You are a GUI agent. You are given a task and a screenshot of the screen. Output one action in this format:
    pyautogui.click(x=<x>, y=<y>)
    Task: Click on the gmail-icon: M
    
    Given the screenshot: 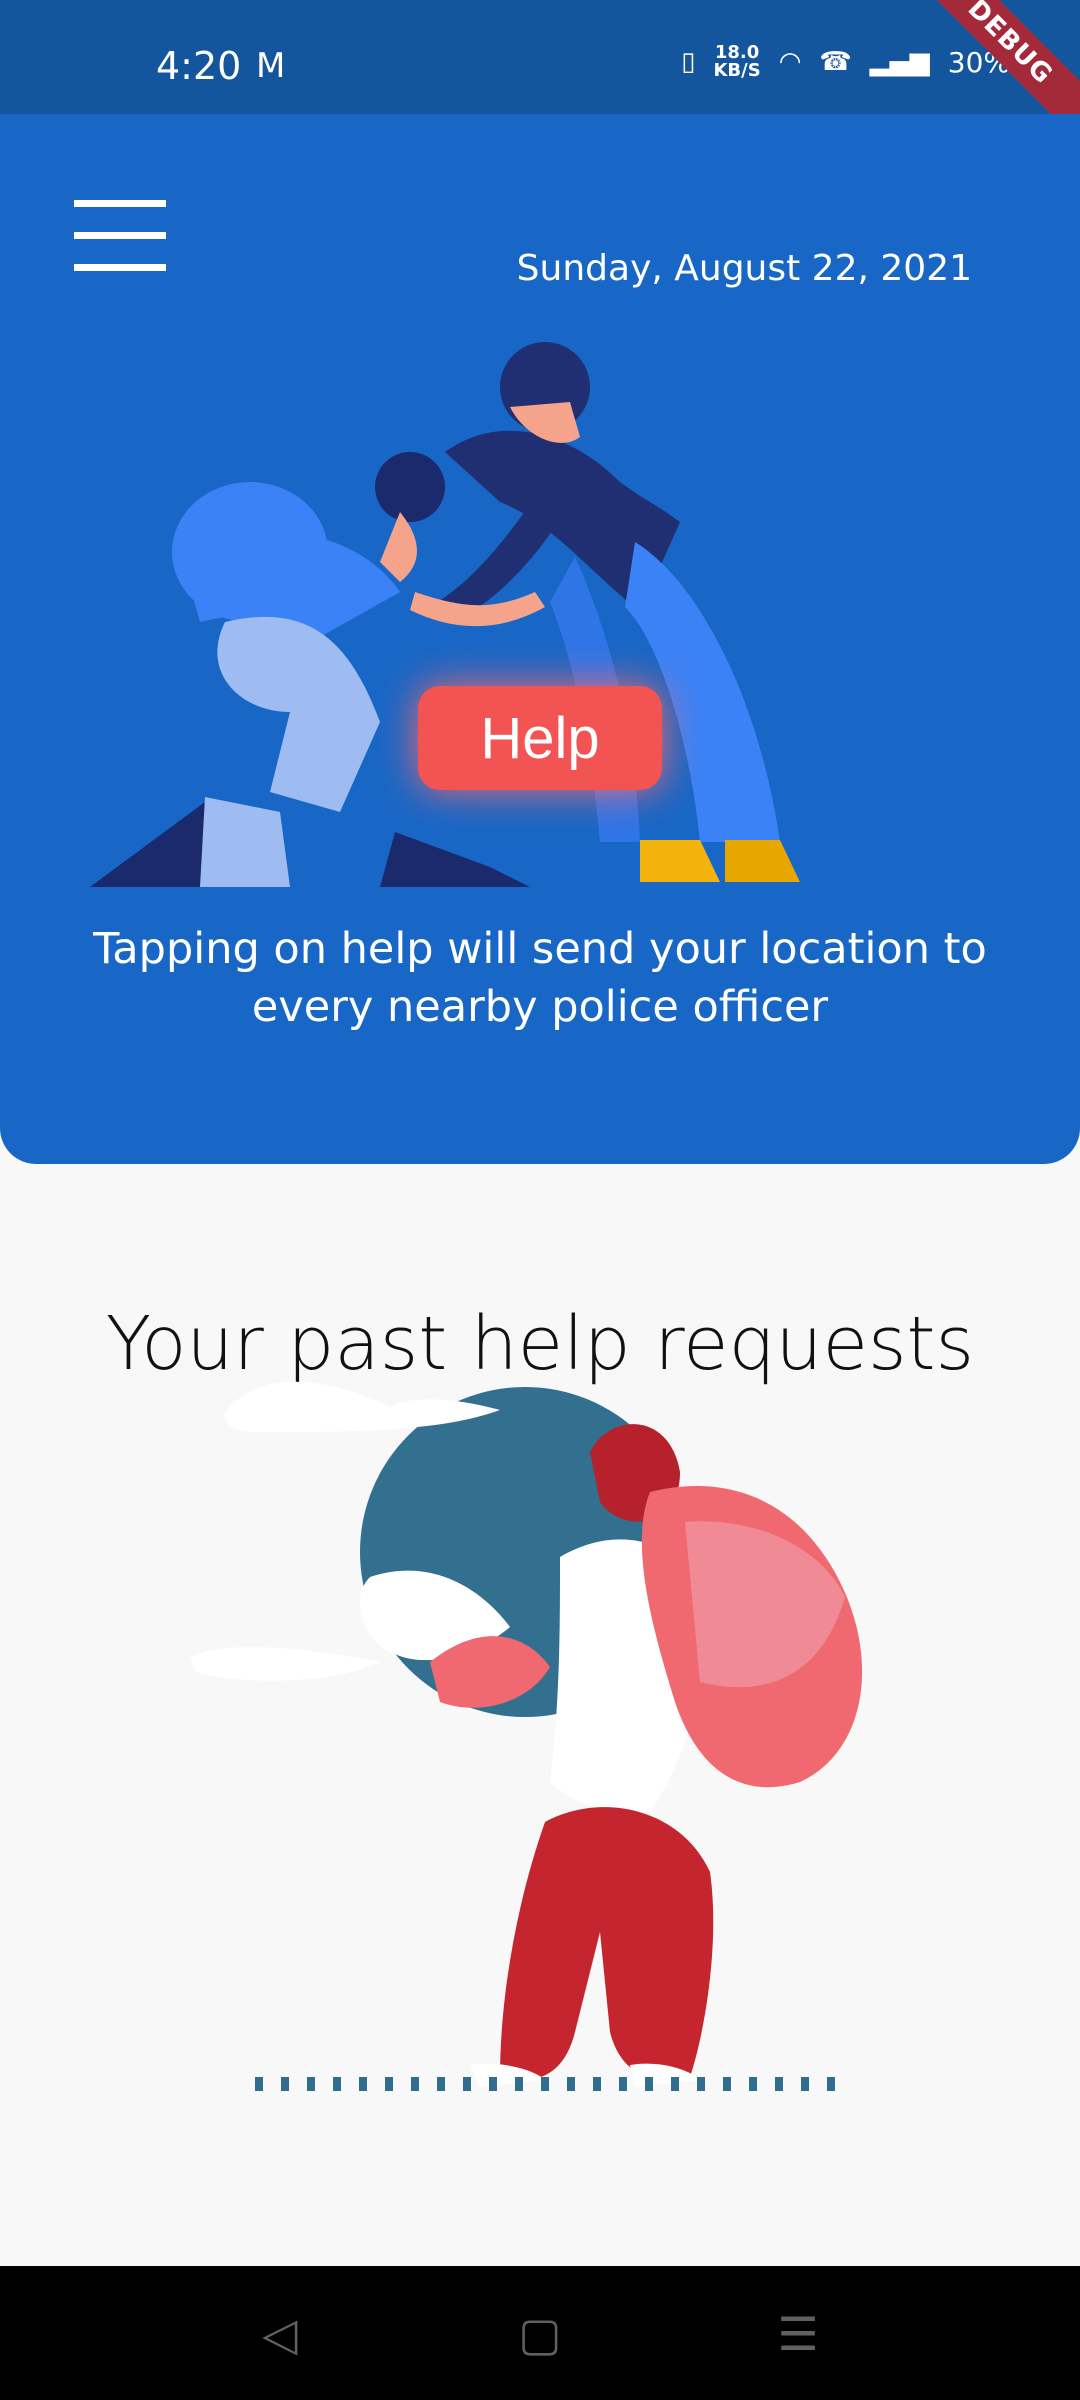 What is the action you would take?
    pyautogui.click(x=271, y=66)
    